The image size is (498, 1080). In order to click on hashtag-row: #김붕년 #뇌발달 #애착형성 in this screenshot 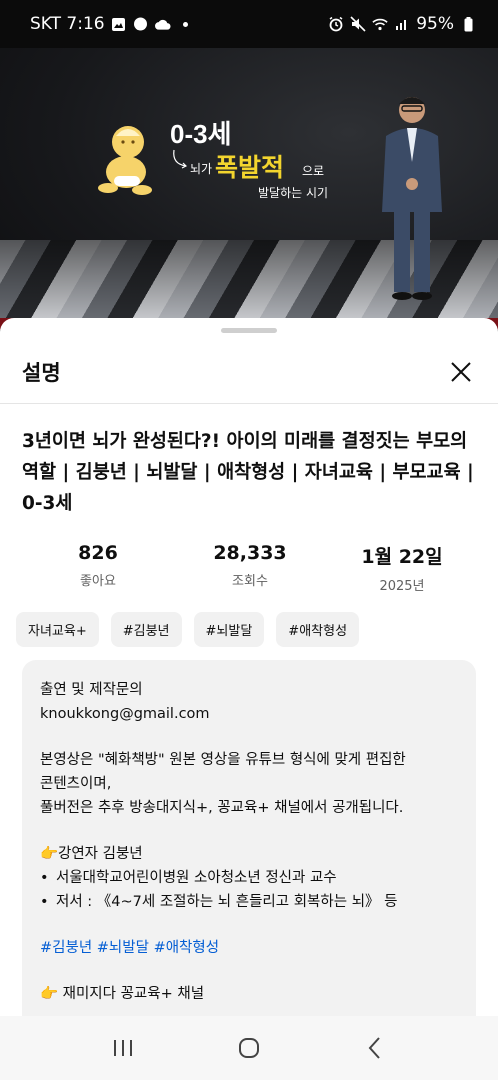, I will do `click(249, 948)`.